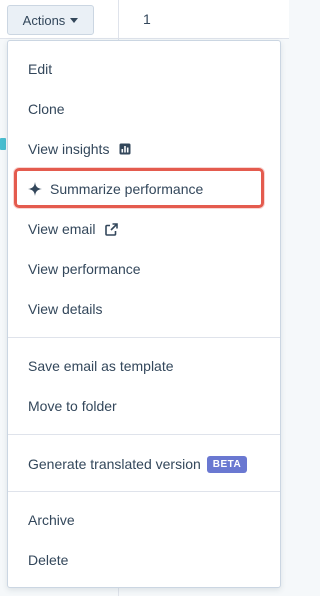 This screenshot has width=320, height=596. What do you see at coordinates (144, 269) in the screenshot?
I see `menu-item-view-performance: View performance` at bounding box center [144, 269].